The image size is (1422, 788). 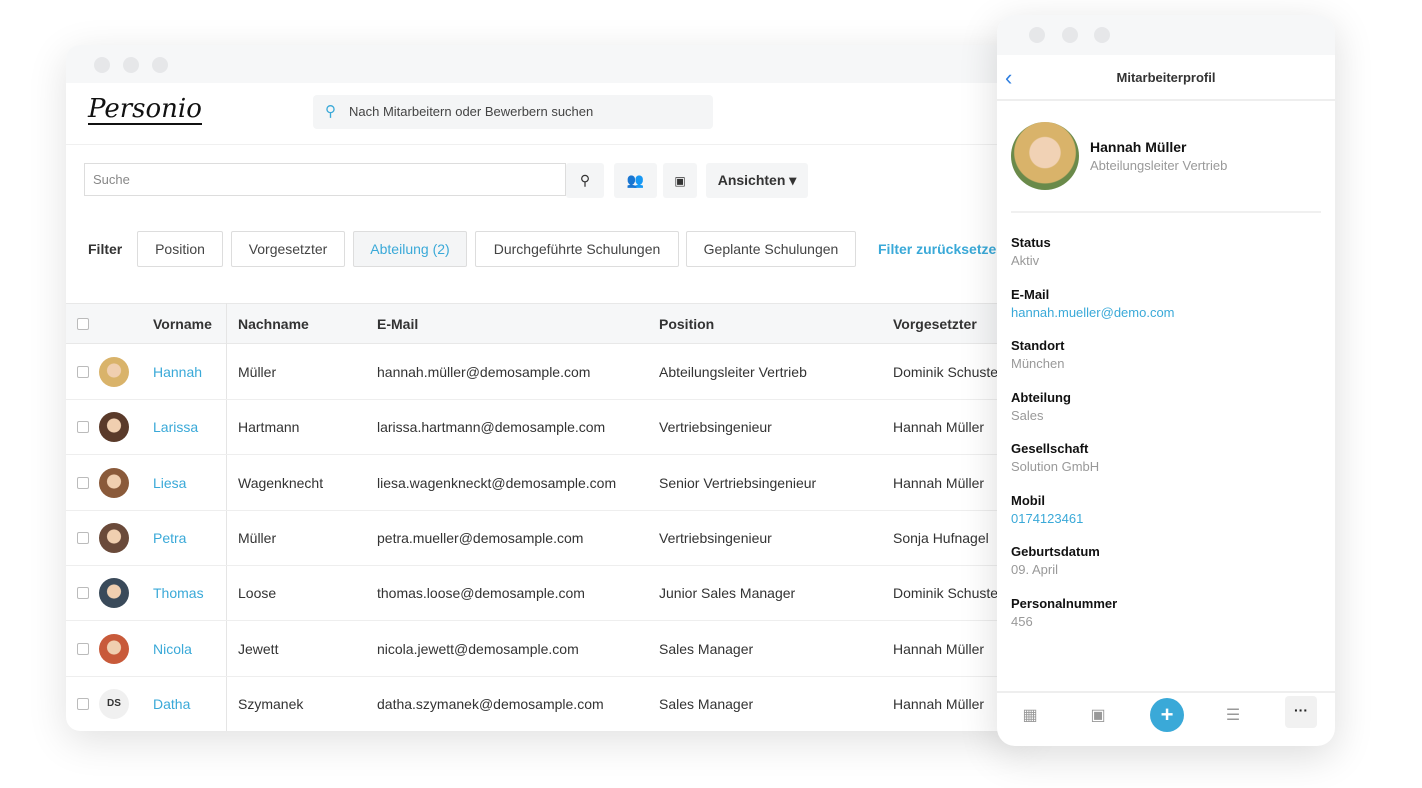 What do you see at coordinates (948, 372) in the screenshot?
I see `manager: Dominik Schuster` at bounding box center [948, 372].